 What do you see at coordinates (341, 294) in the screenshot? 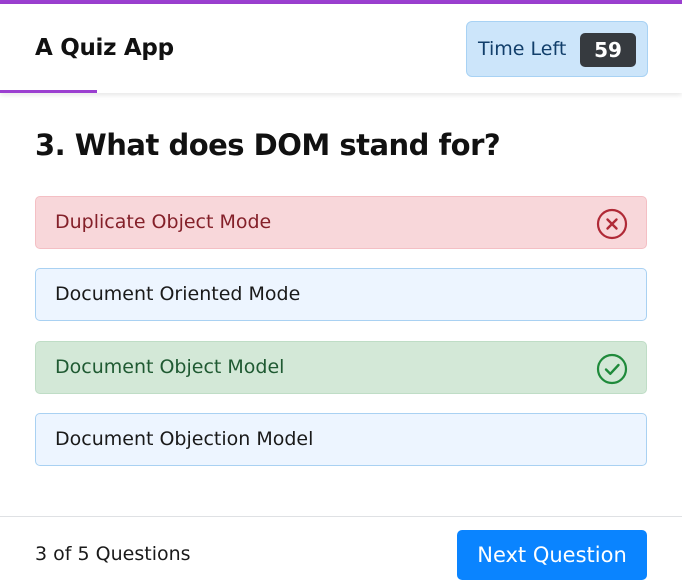
I see `answer-option-2: Document Oriented Mode` at bounding box center [341, 294].